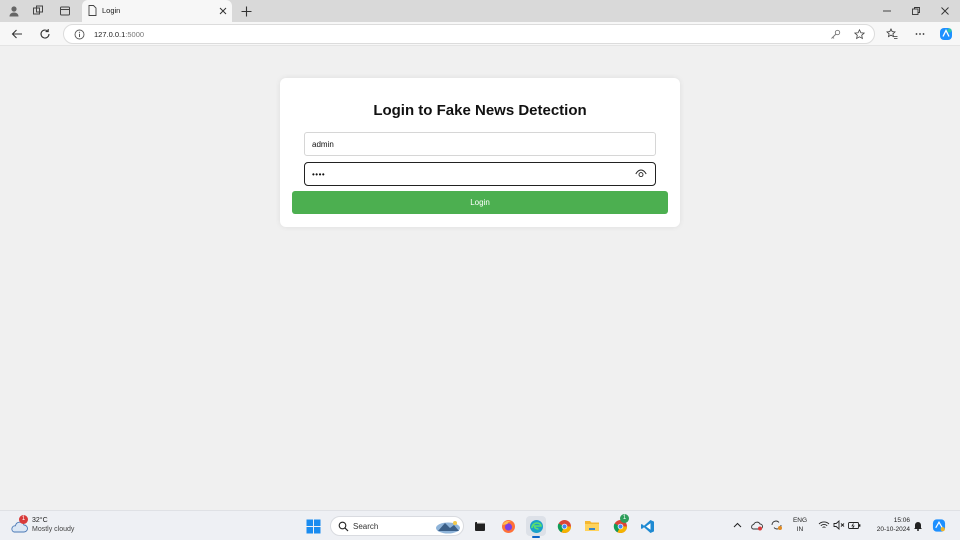  Describe the element at coordinates (824, 525) in the screenshot. I see `wifi-icon` at that location.